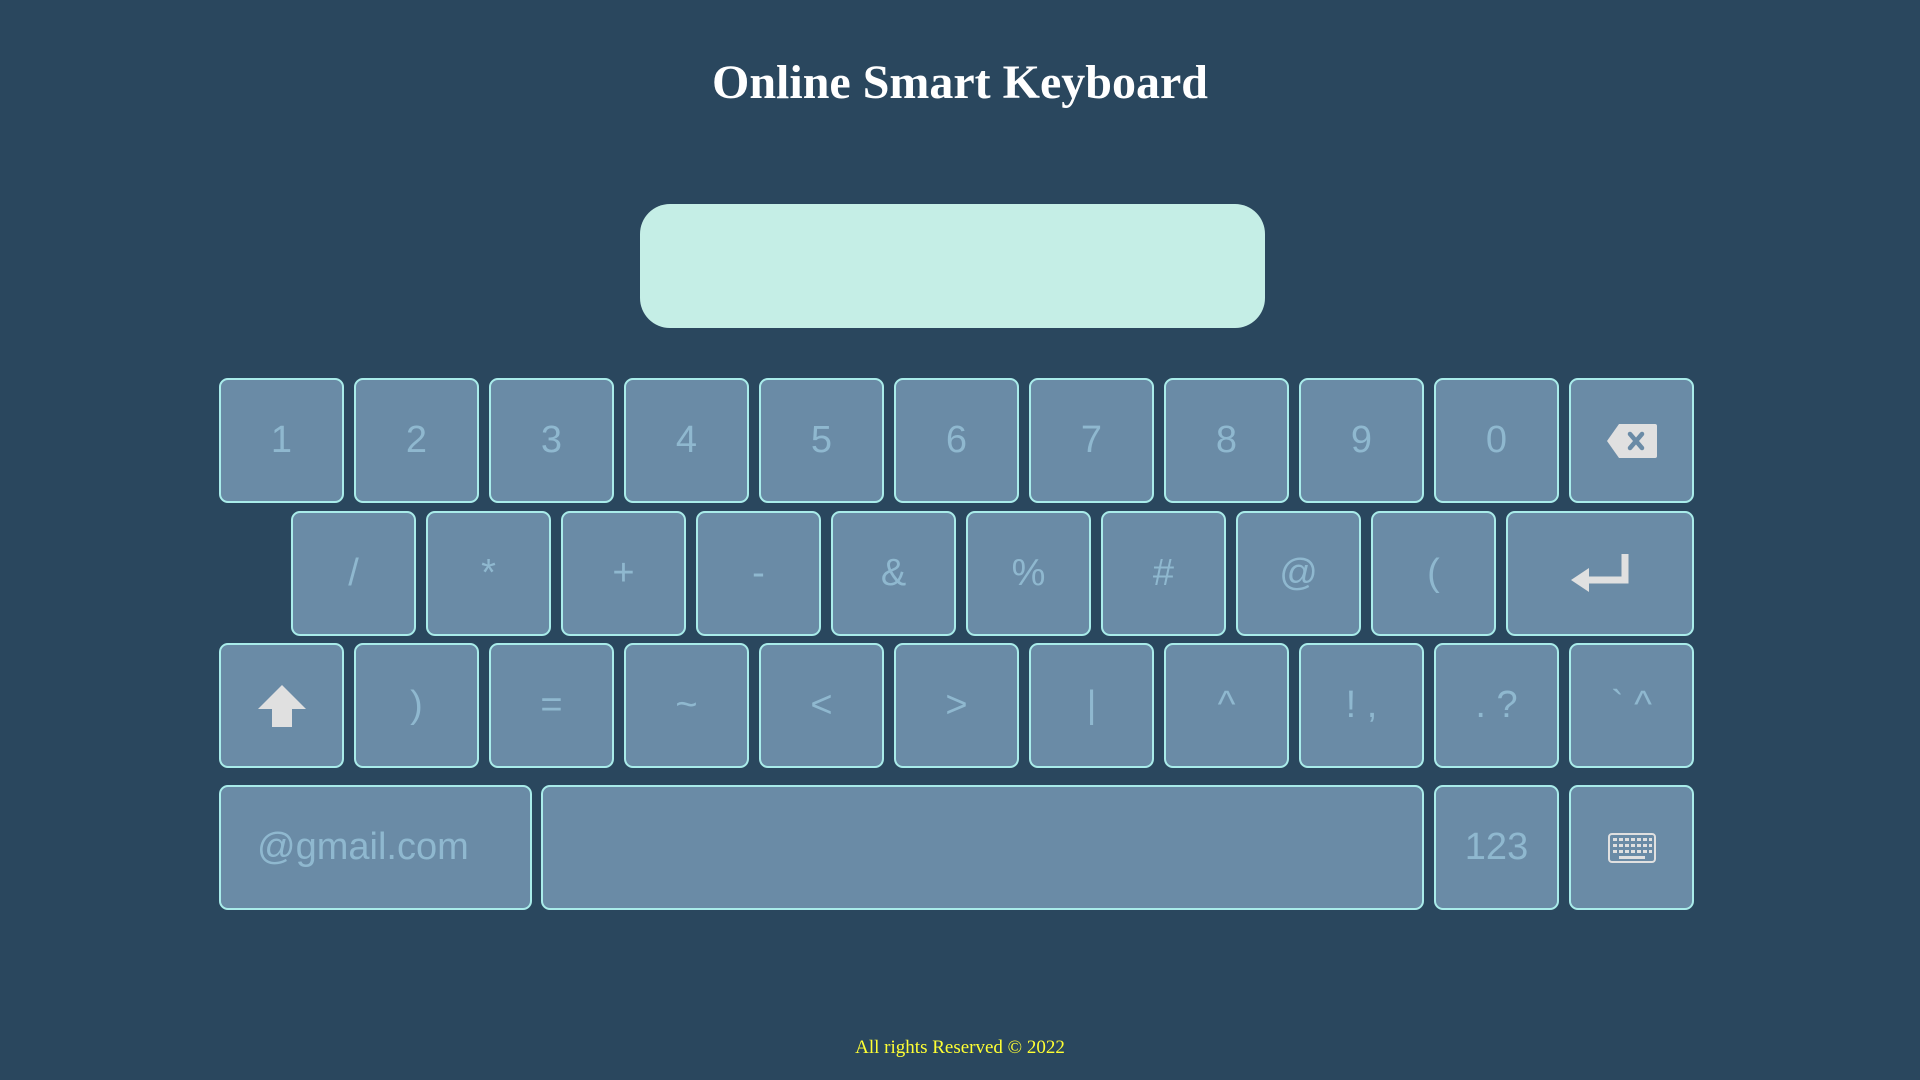 Image resolution: width=1920 pixels, height=1080 pixels. What do you see at coordinates (960, 1047) in the screenshot?
I see `footer-copyright: All rights Reserved © 2022` at bounding box center [960, 1047].